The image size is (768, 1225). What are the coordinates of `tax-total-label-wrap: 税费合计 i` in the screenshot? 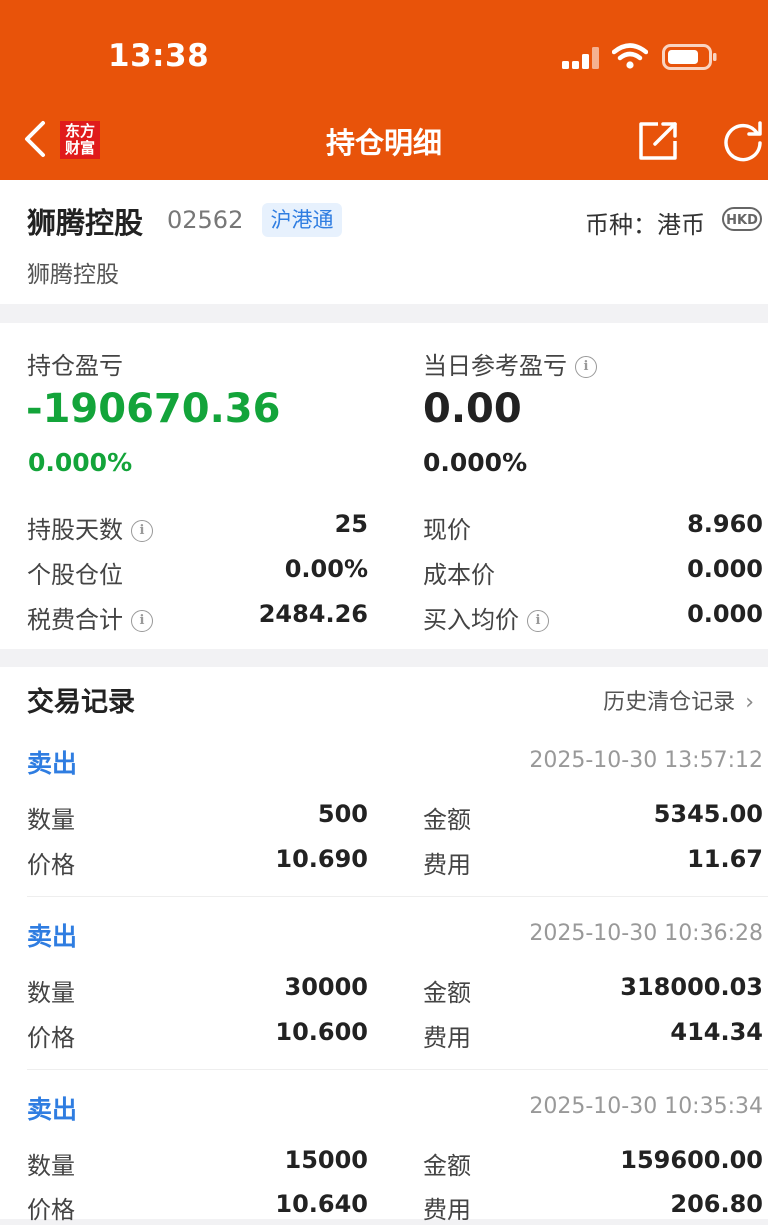 It's located at (90, 617).